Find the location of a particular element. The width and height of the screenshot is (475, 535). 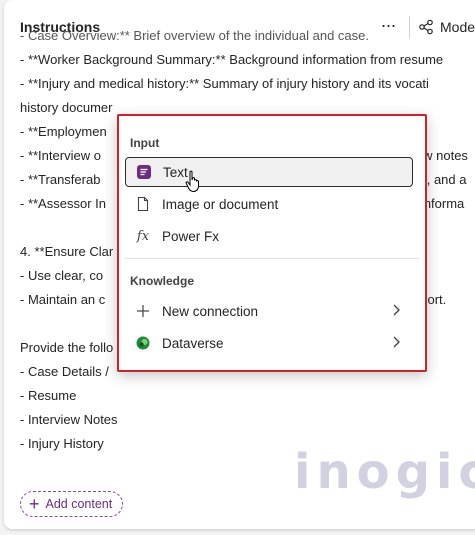

plus-icon is located at coordinates (143, 311).